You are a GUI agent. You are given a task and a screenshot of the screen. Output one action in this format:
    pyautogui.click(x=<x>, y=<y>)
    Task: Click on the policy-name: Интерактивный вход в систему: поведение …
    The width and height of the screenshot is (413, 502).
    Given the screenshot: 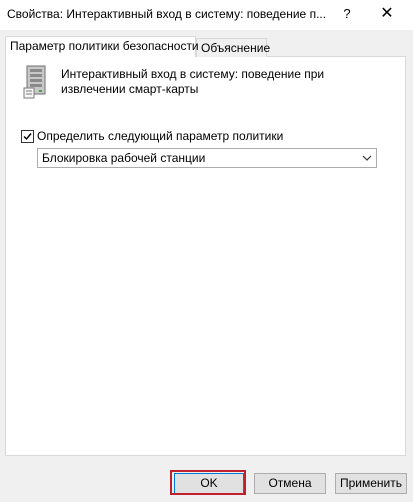 What is the action you would take?
    pyautogui.click(x=193, y=81)
    